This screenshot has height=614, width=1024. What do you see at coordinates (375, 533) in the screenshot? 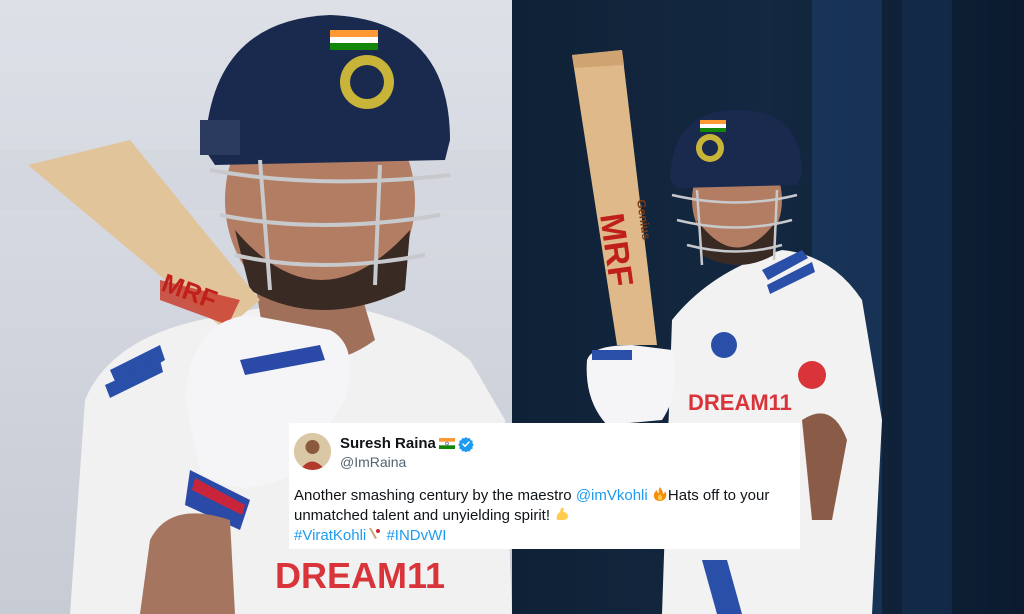
I see `cricket-emoji-icon` at bounding box center [375, 533].